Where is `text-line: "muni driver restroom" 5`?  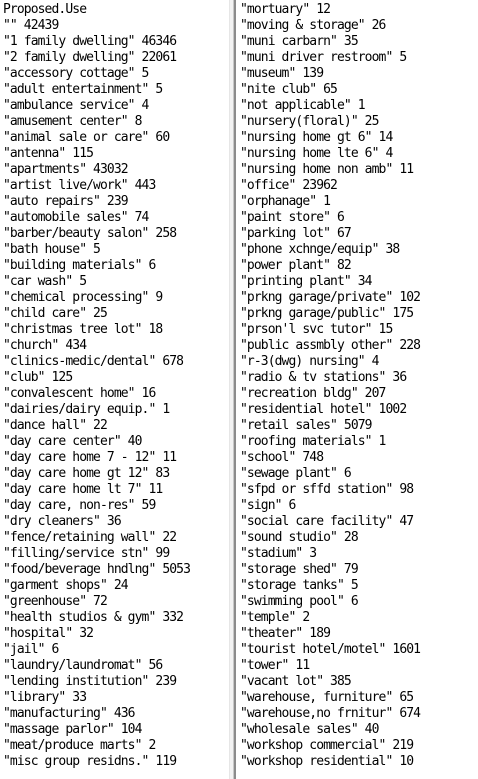 text-line: "muni driver restroom" 5 is located at coordinates (323, 57).